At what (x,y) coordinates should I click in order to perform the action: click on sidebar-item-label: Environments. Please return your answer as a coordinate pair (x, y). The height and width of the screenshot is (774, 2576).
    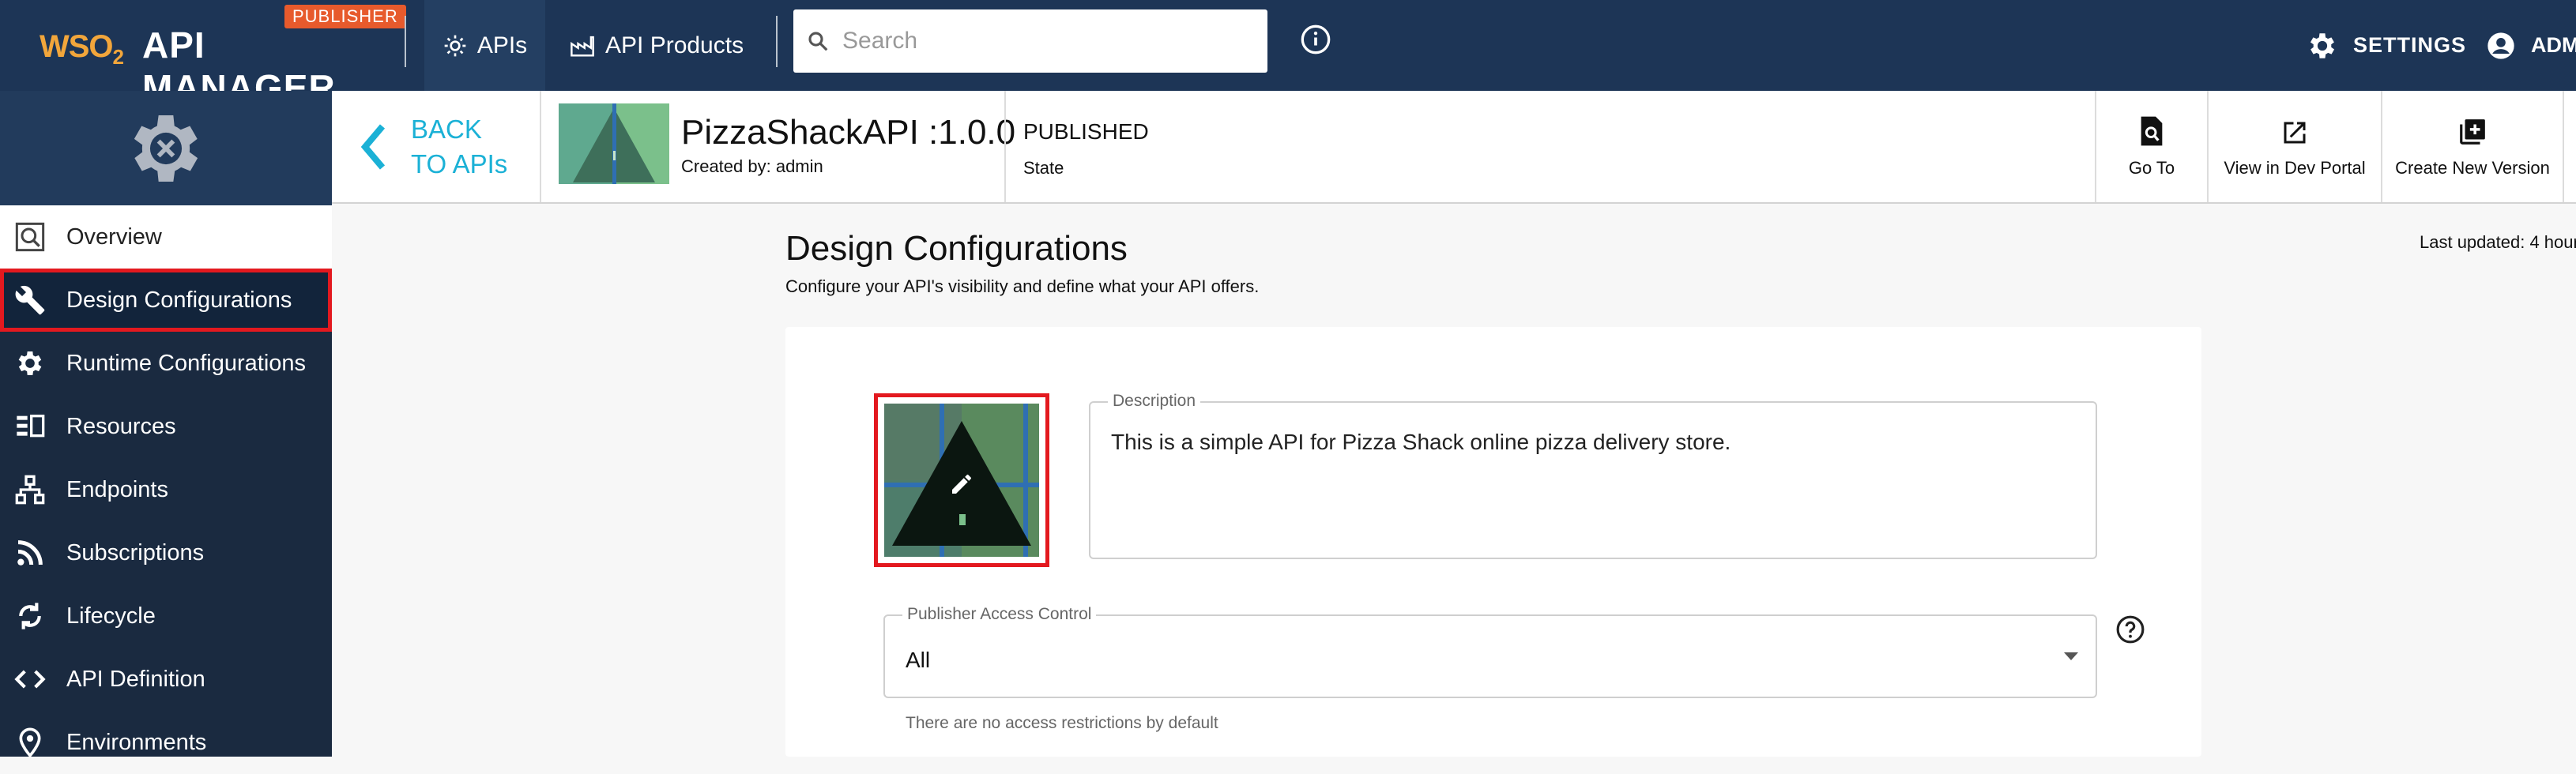
    Looking at the image, I should click on (136, 742).